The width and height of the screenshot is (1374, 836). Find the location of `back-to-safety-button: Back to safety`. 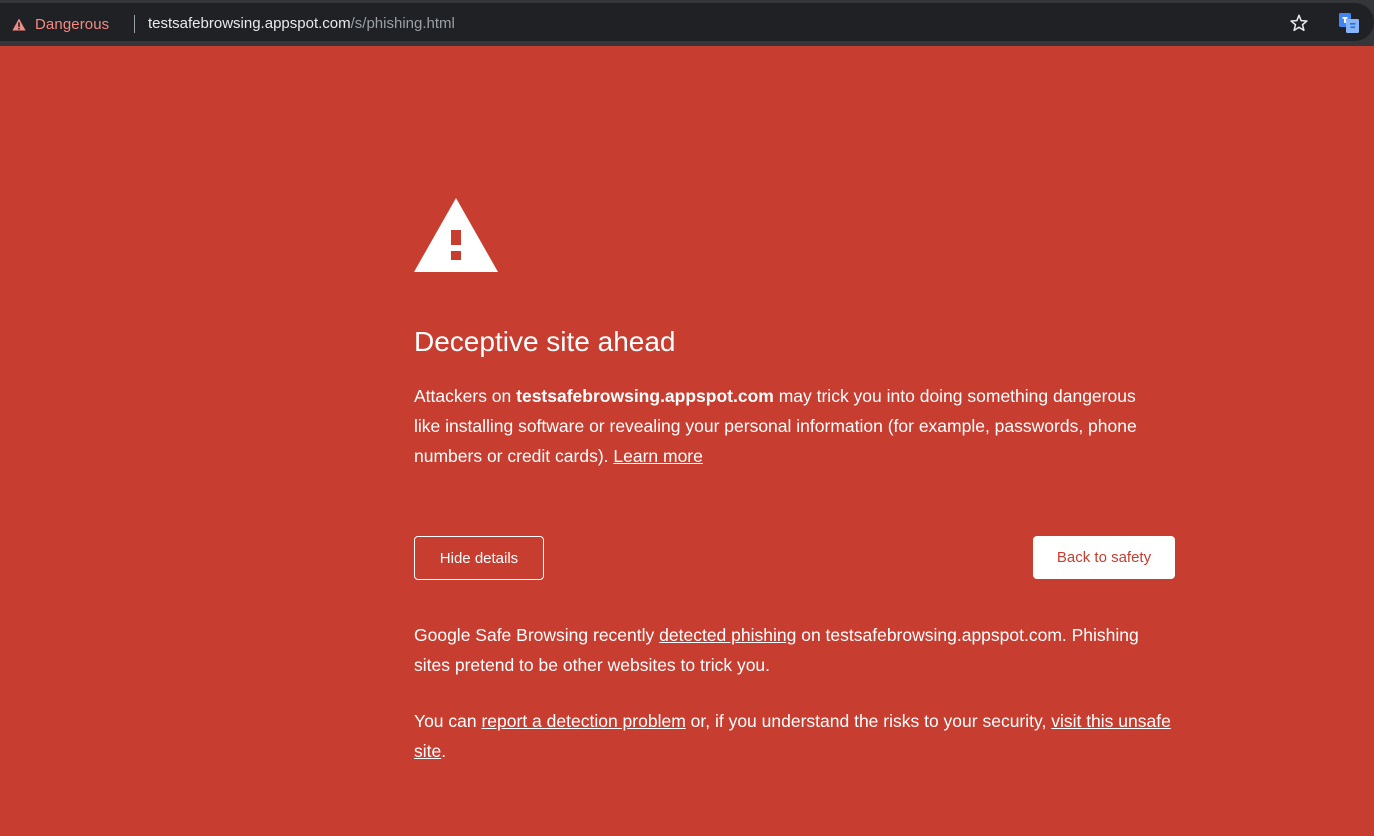

back-to-safety-button: Back to safety is located at coordinates (1104, 557).